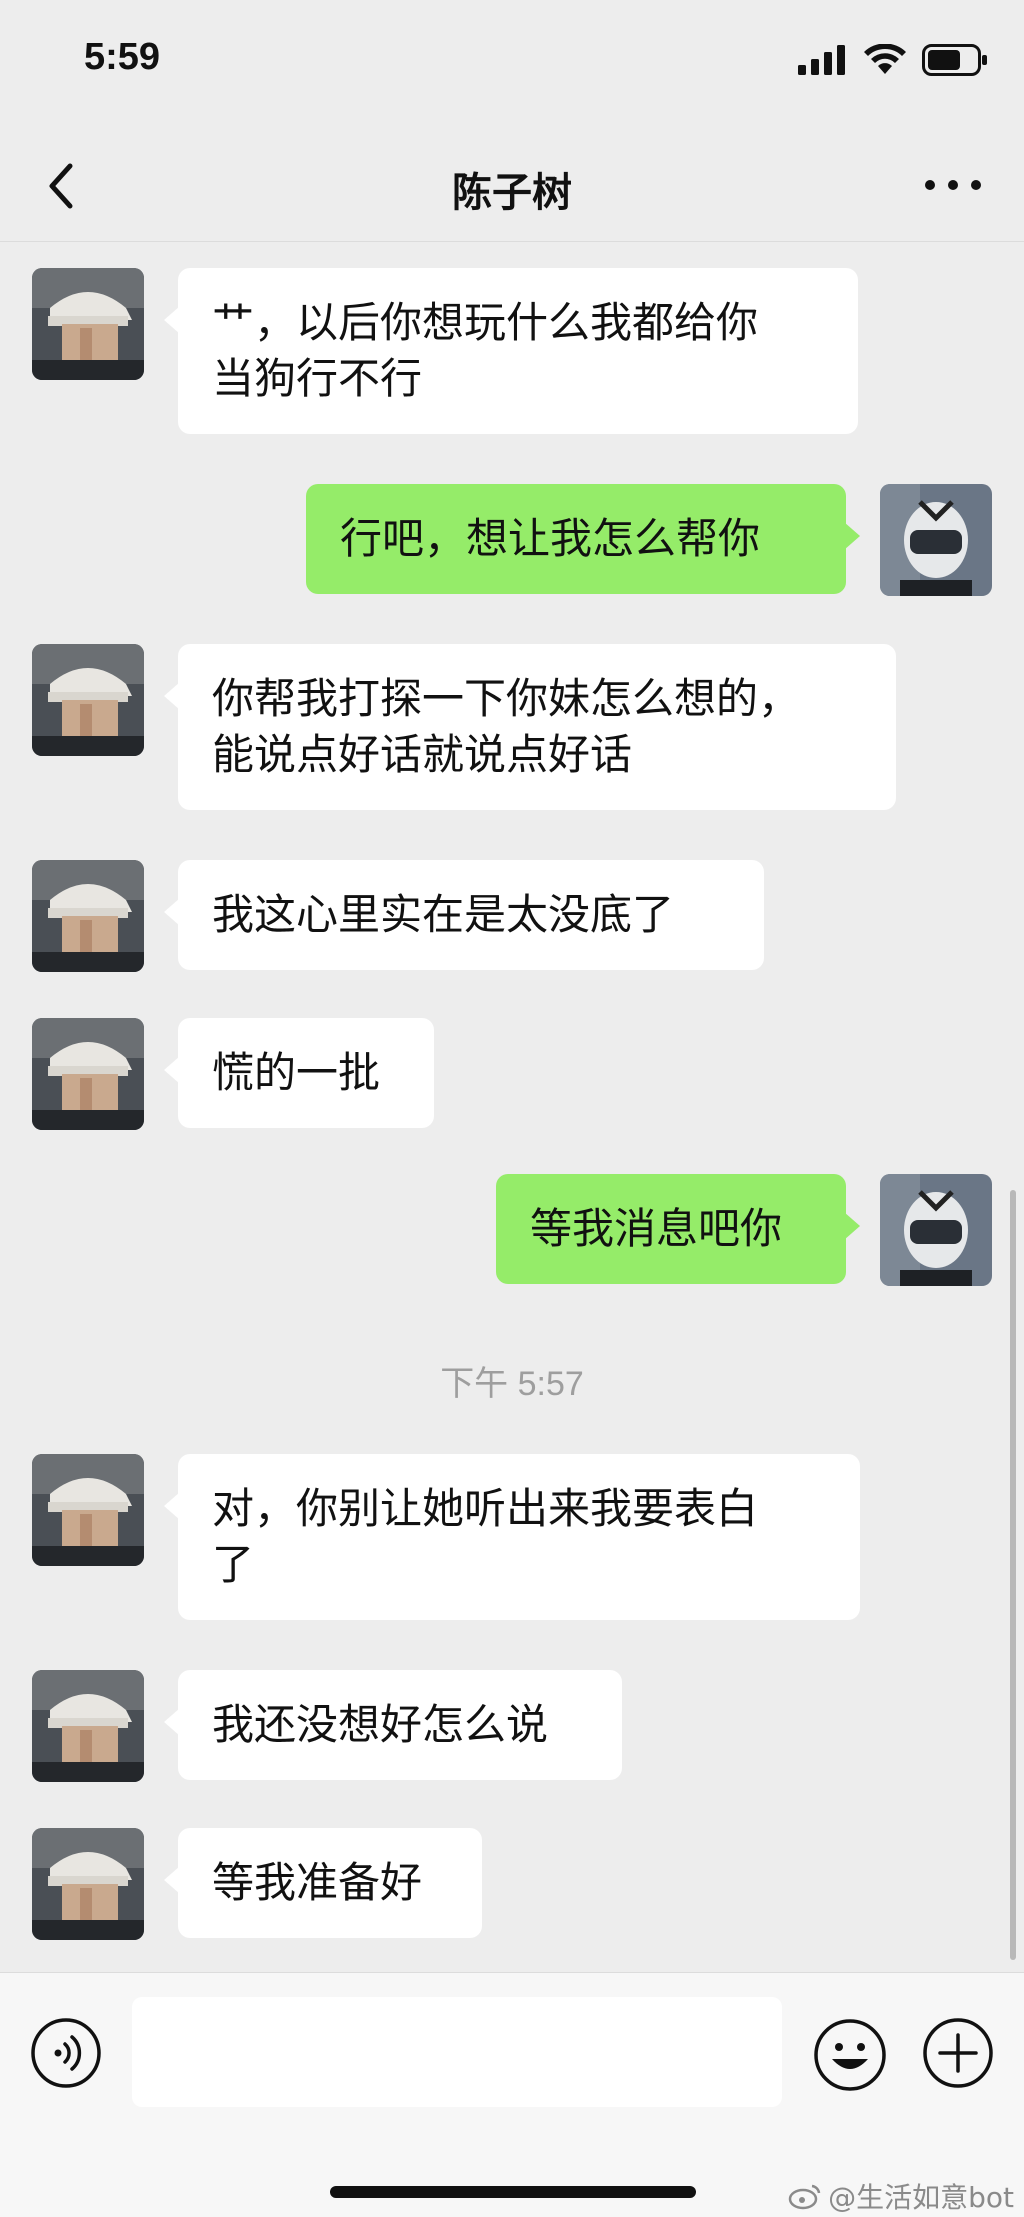 The image size is (1024, 2217). What do you see at coordinates (512, 193) in the screenshot?
I see `chat-title: 陈子树` at bounding box center [512, 193].